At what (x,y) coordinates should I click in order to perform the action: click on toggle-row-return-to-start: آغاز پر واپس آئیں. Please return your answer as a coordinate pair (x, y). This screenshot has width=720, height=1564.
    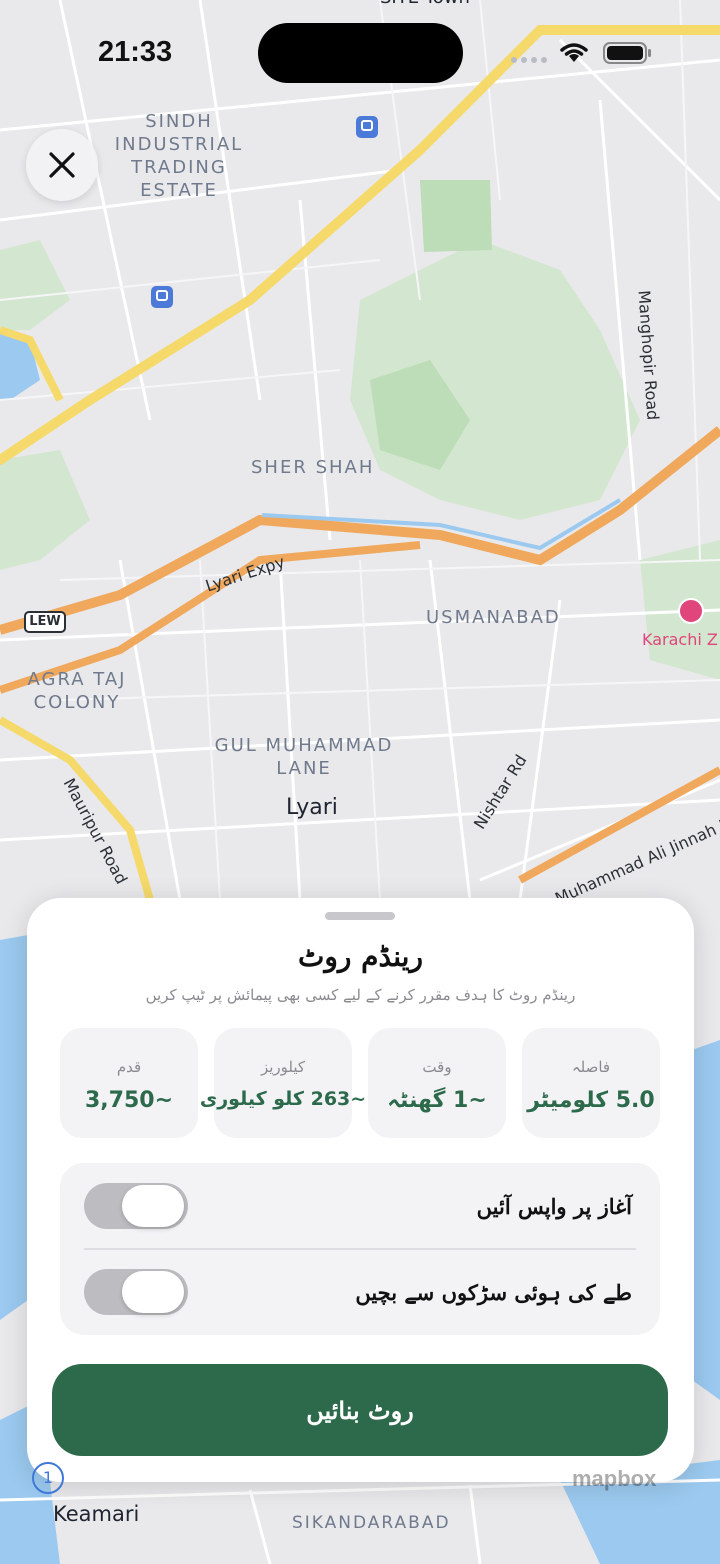
    Looking at the image, I should click on (360, 1206).